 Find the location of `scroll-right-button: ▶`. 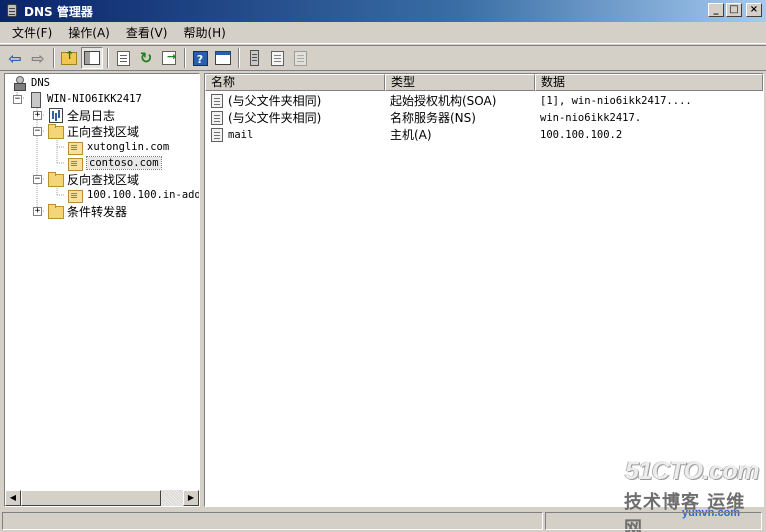

scroll-right-button: ▶ is located at coordinates (191, 498).